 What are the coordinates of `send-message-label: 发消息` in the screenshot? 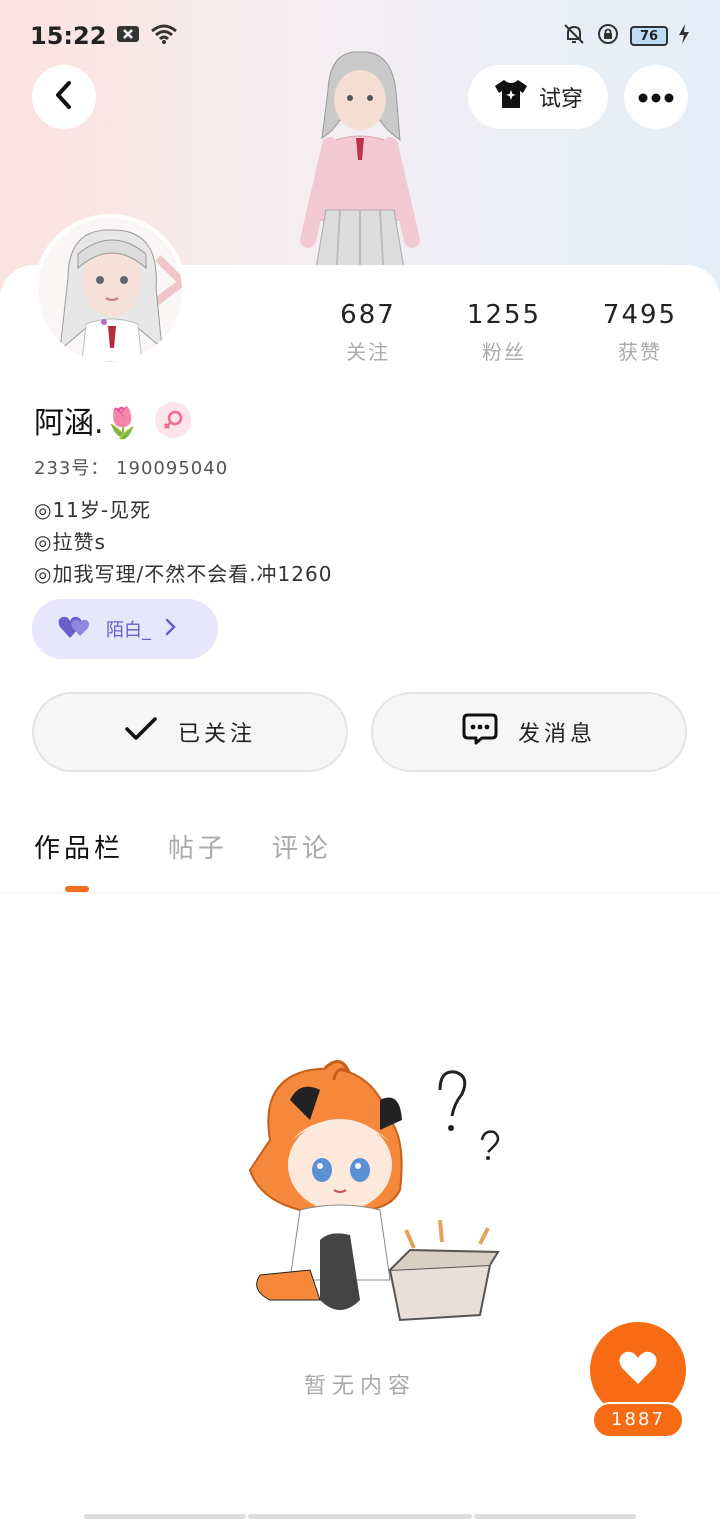 It's located at (556, 734).